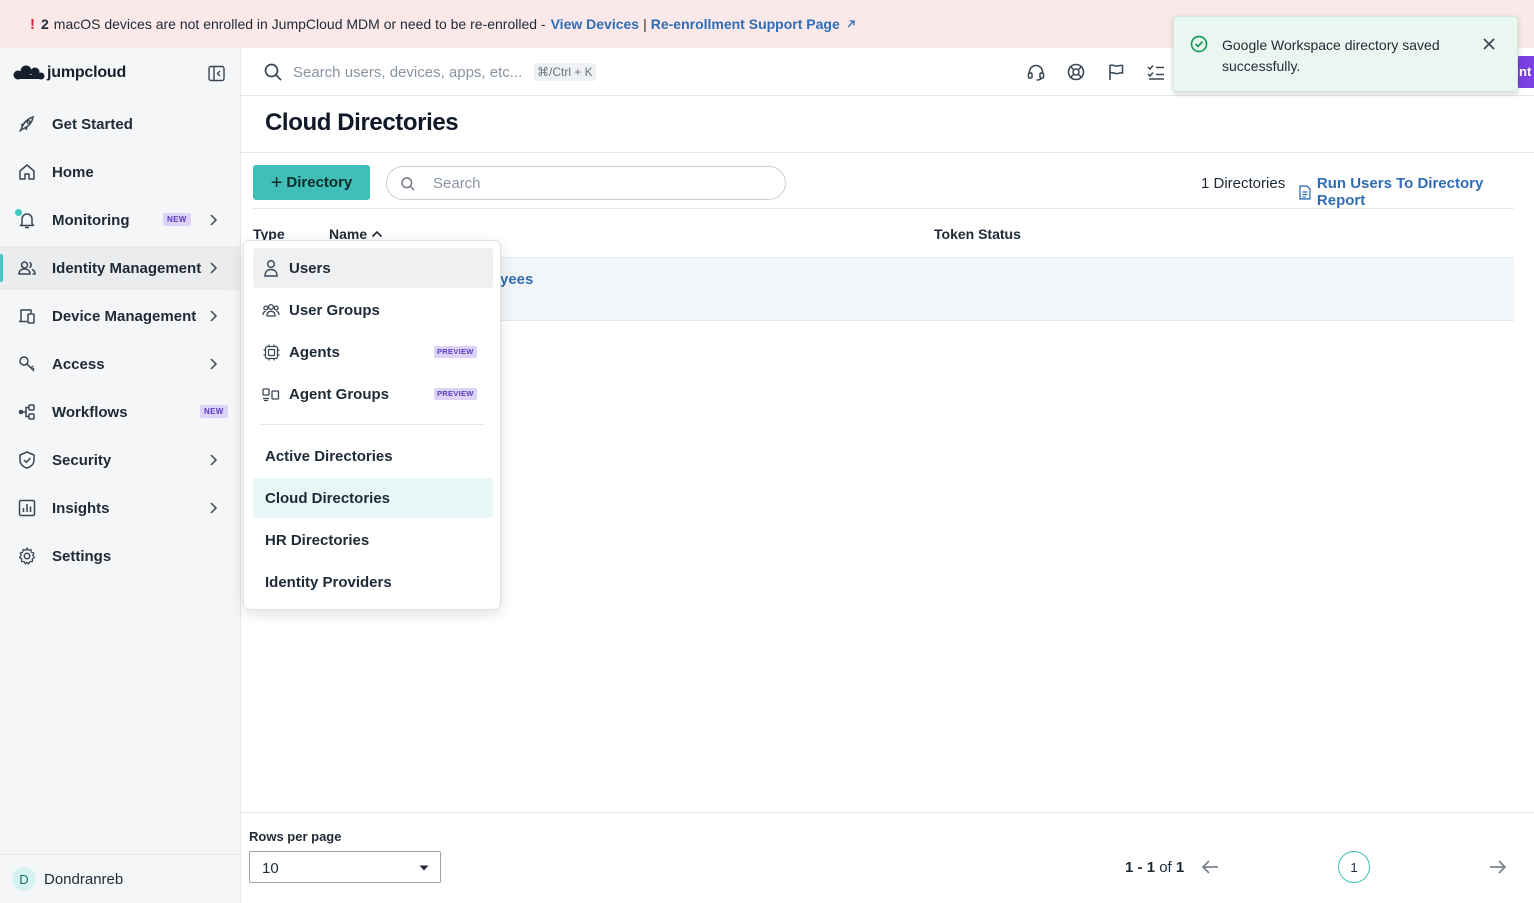 The width and height of the screenshot is (1534, 903). What do you see at coordinates (1116, 72) in the screenshot?
I see `flag-icon` at bounding box center [1116, 72].